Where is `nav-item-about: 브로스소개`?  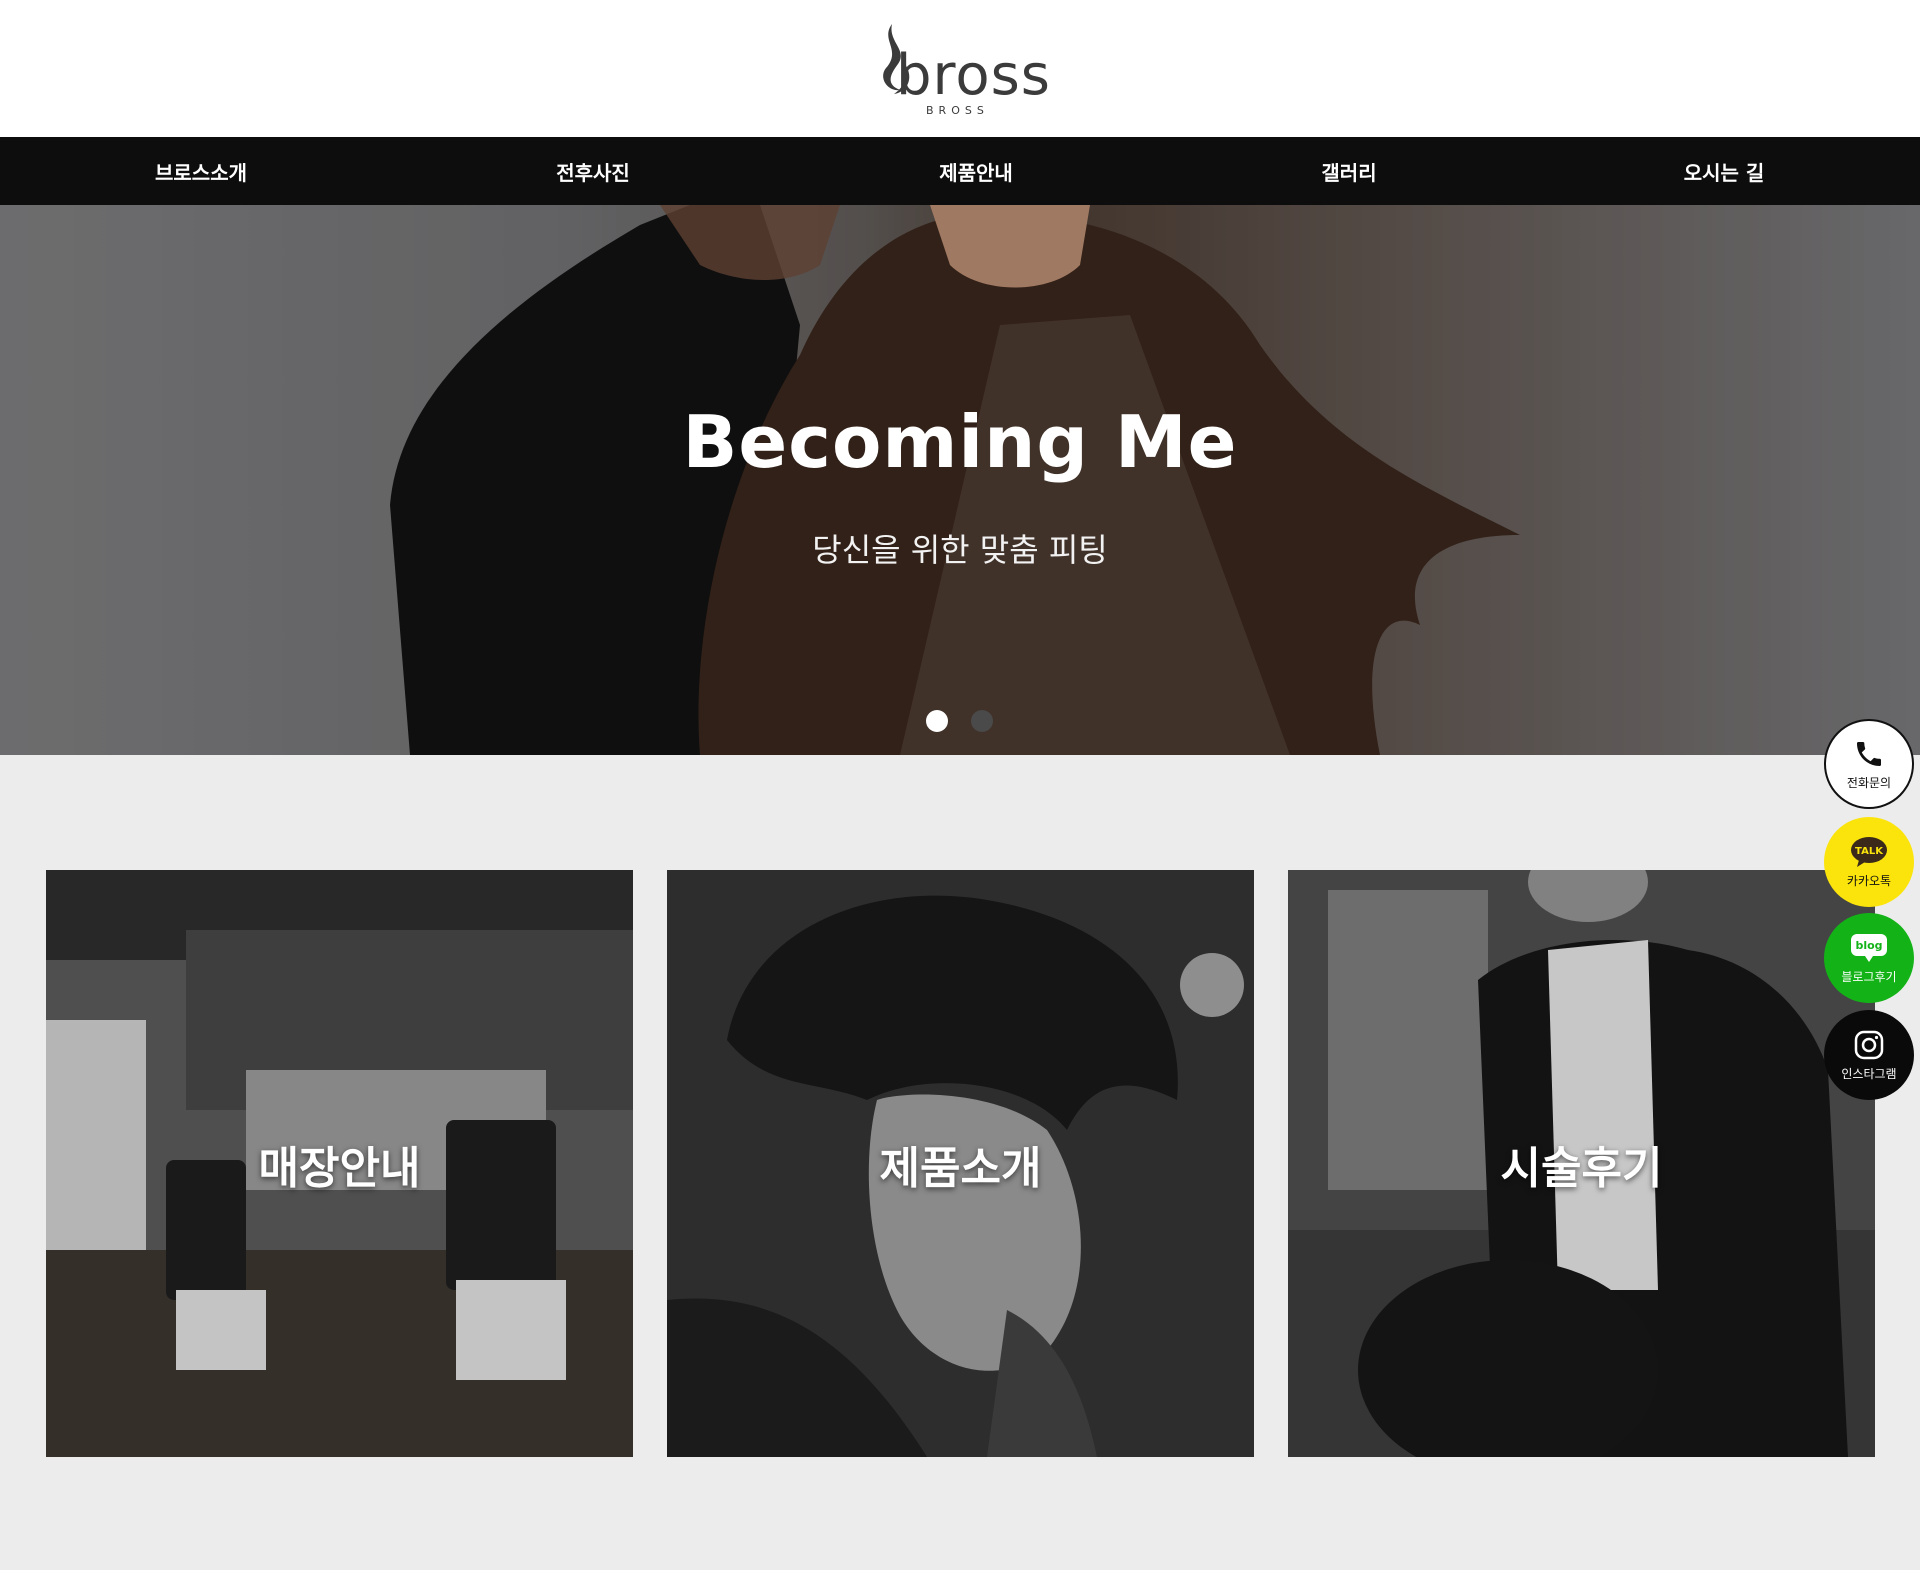 nav-item-about: 브로스소개 is located at coordinates (201, 171).